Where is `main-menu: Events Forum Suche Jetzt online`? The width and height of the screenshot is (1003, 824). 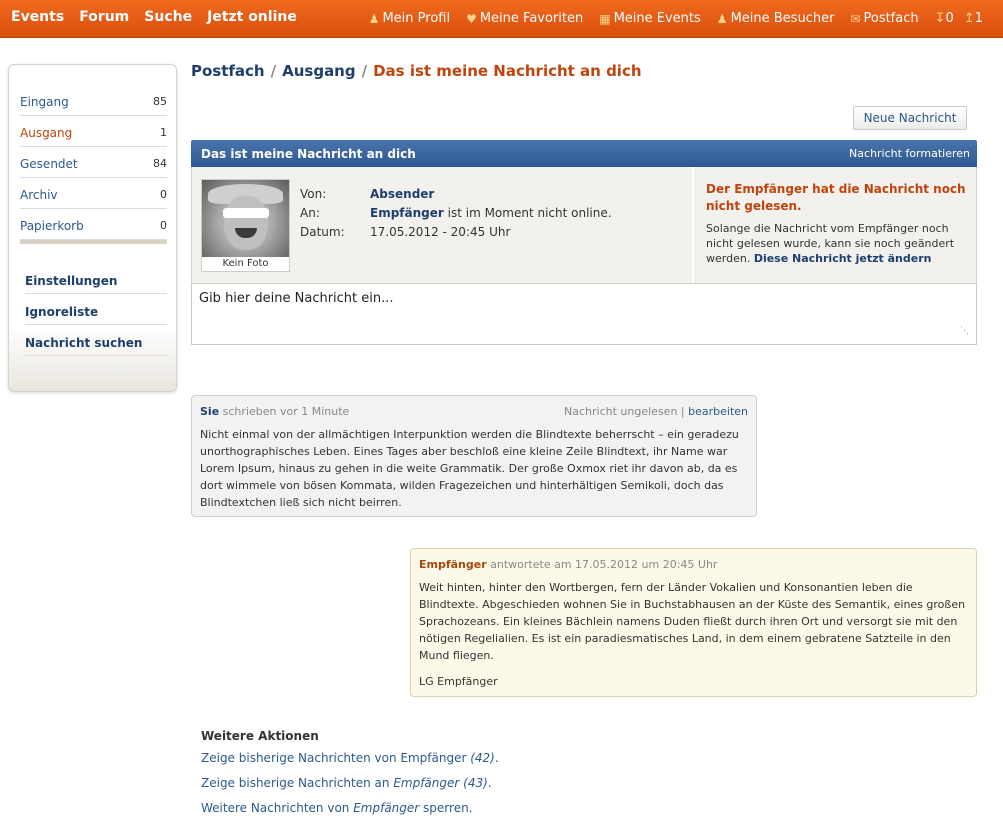
main-menu: Events Forum Suche Jetzt online is located at coordinates (154, 17).